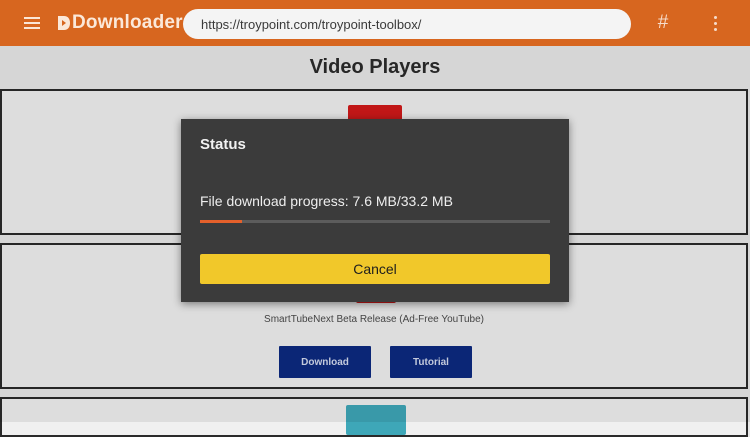  I want to click on download-progress-fill, so click(221, 221).